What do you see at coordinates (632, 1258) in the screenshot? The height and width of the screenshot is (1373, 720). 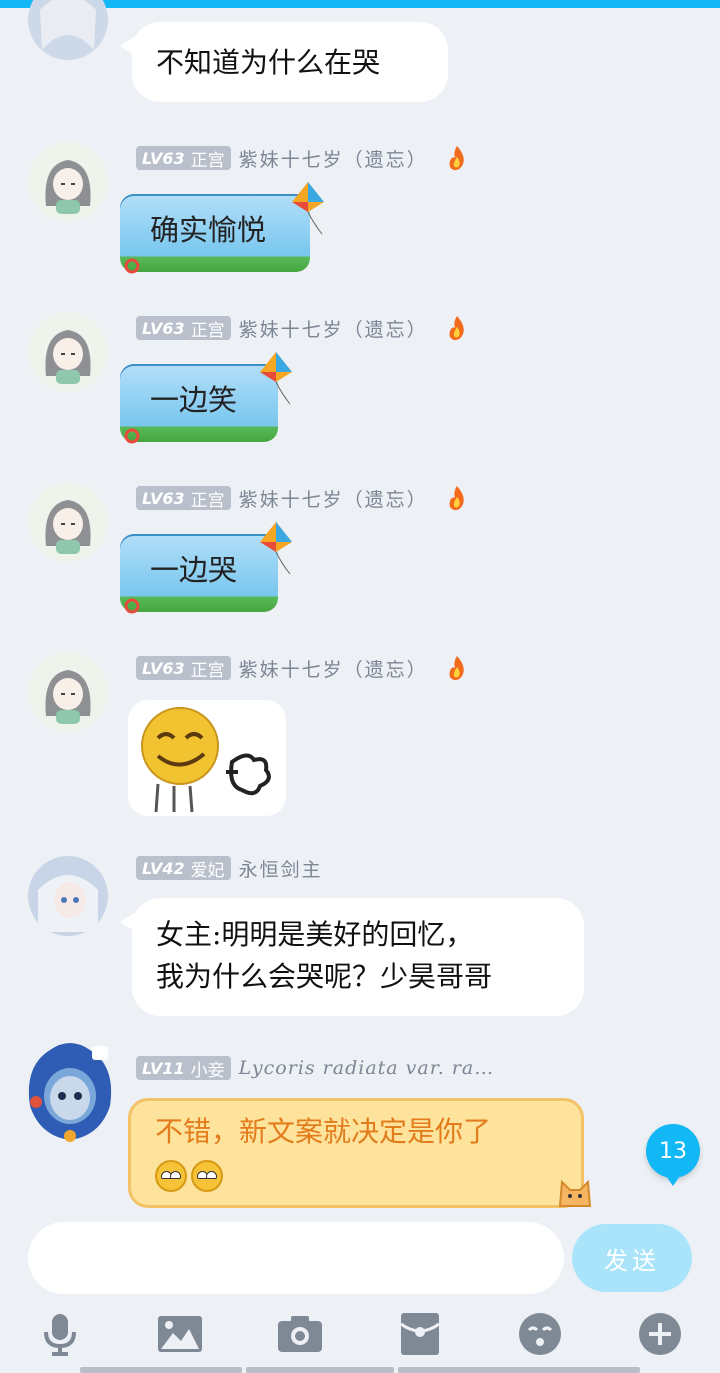 I see `send-button: 发送` at bounding box center [632, 1258].